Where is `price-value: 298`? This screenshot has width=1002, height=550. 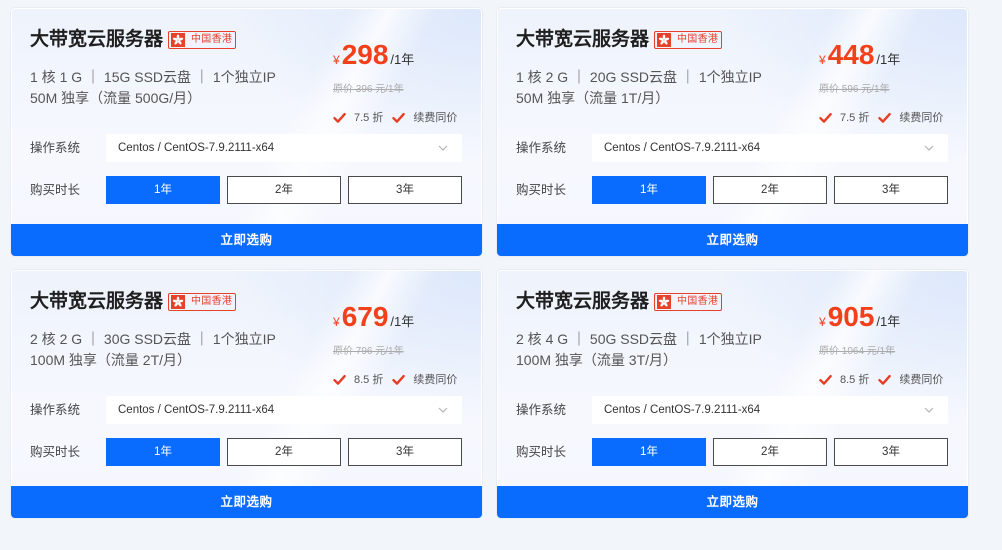
price-value: 298 is located at coordinates (365, 54).